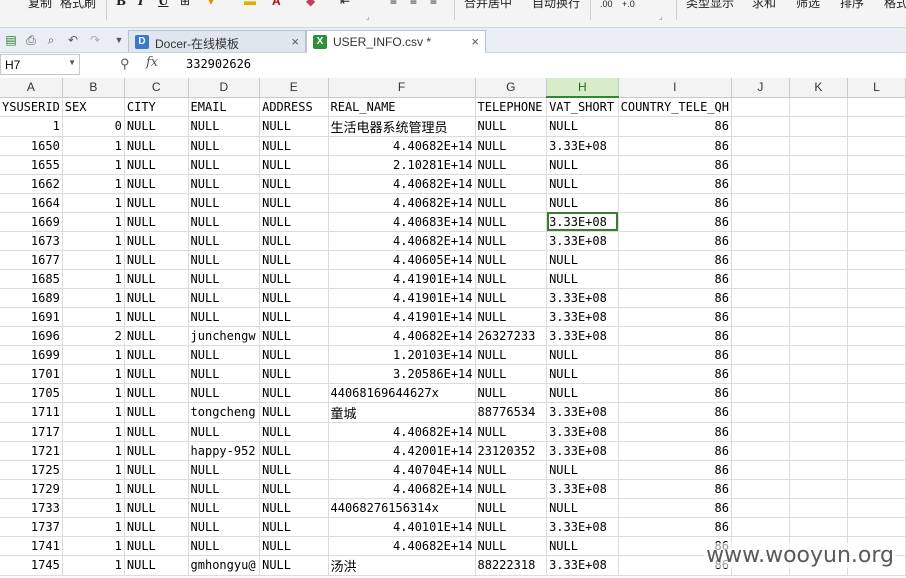  I want to click on cell-a2: 1, so click(31, 126).